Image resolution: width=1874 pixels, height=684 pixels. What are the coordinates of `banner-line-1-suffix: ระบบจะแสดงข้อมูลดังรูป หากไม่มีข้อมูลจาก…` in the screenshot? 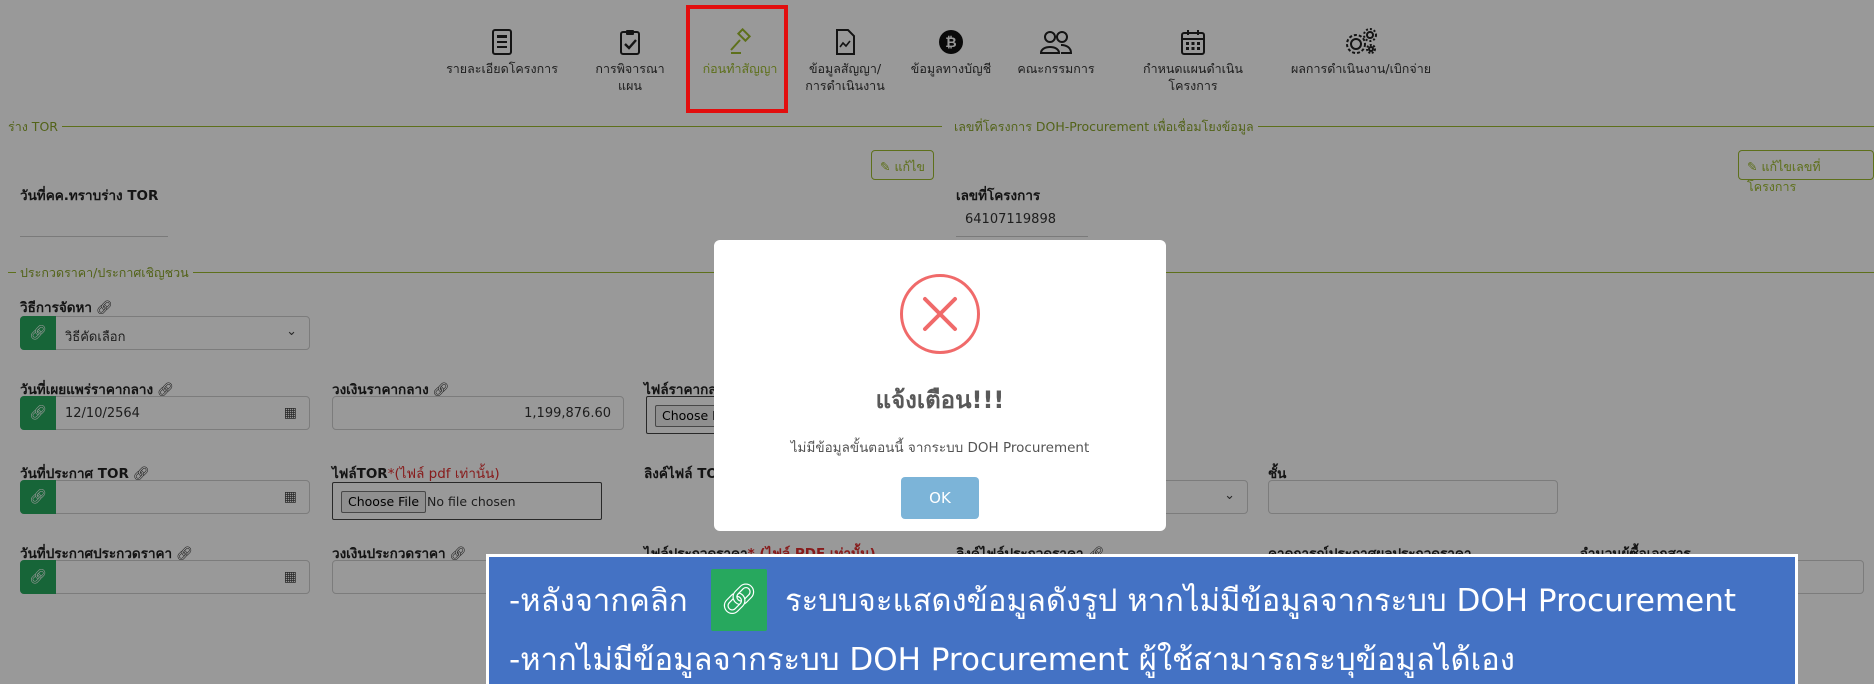 It's located at (1261, 601).